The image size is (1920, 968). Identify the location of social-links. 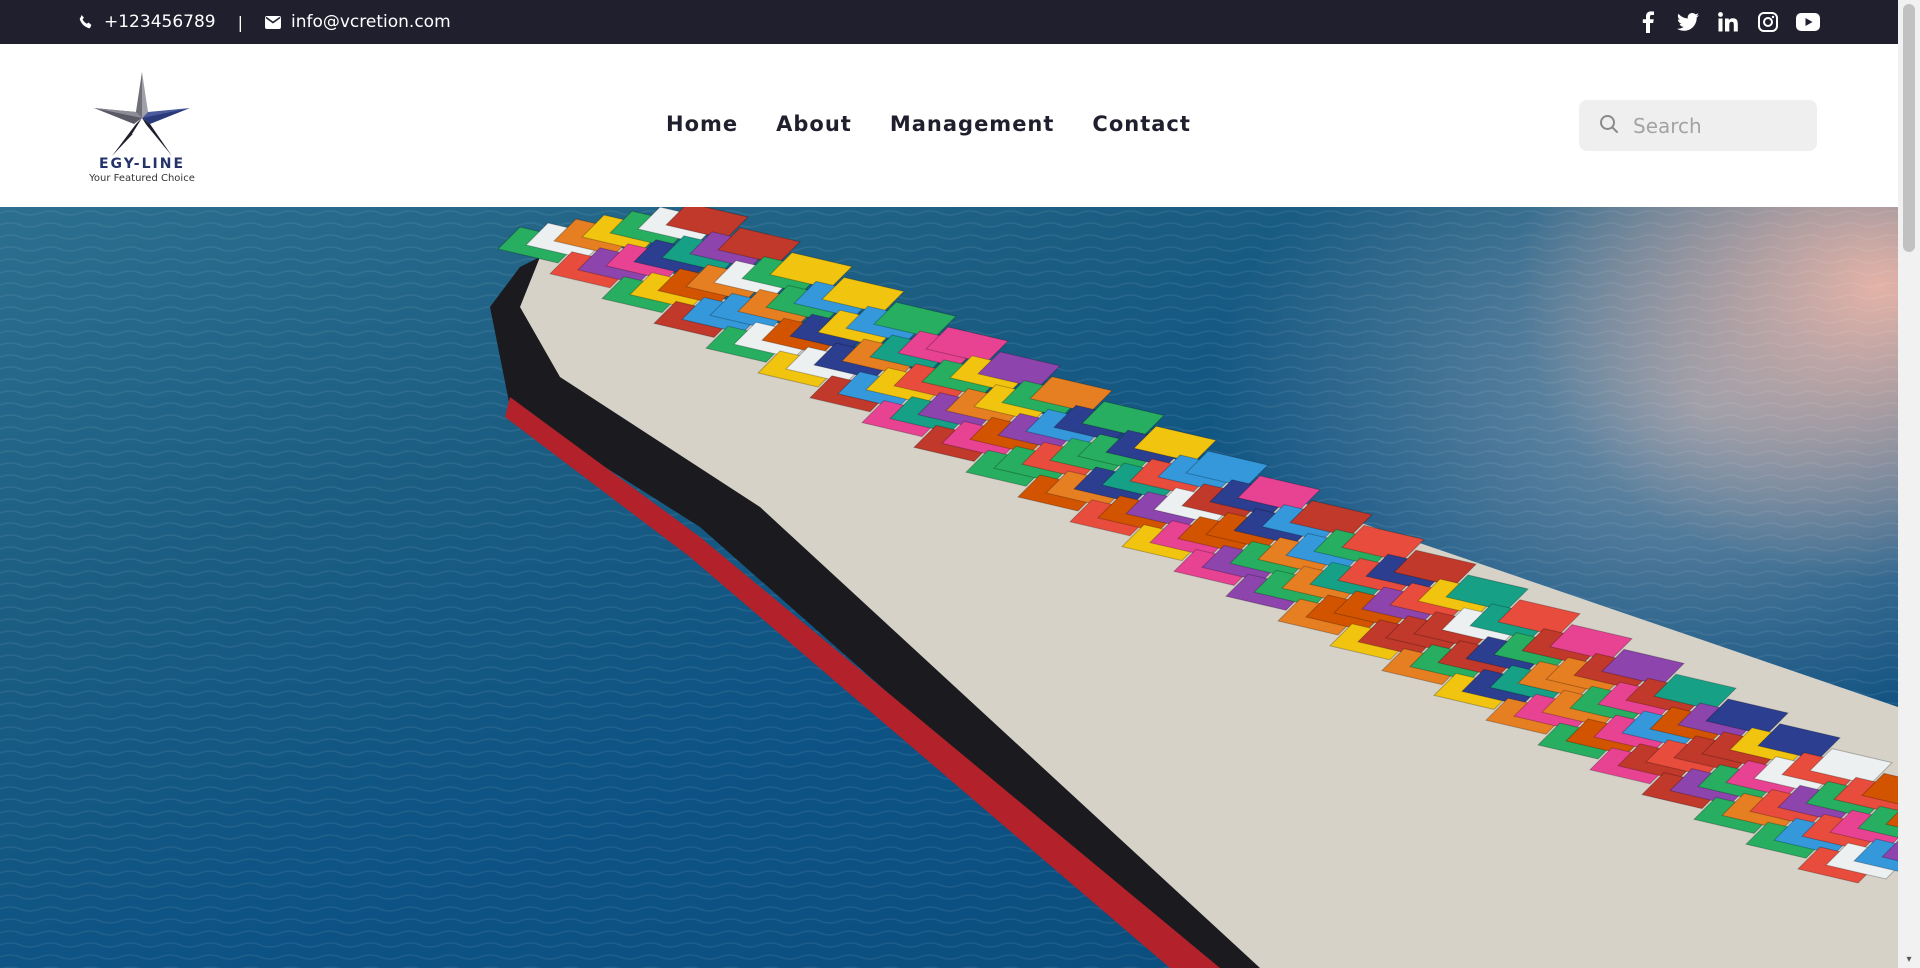
(1728, 22).